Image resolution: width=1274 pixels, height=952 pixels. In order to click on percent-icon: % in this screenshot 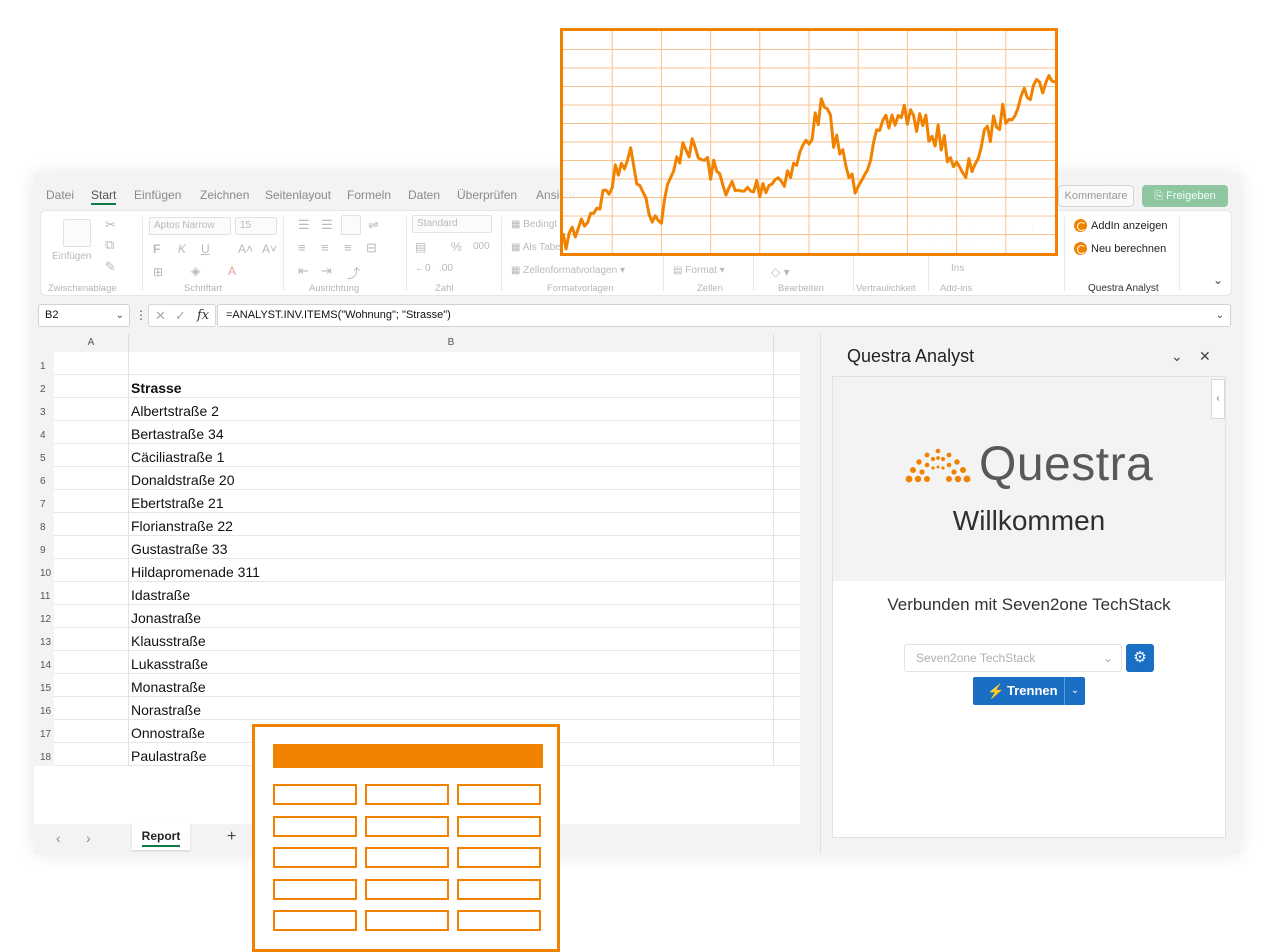, I will do `click(456, 247)`.